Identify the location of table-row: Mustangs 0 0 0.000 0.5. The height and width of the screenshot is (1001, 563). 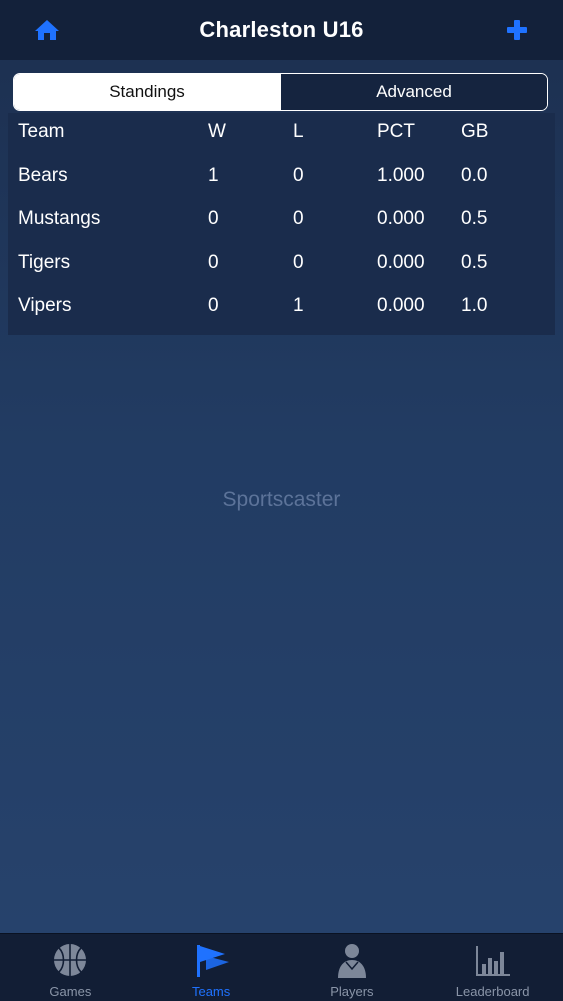
(281, 220).